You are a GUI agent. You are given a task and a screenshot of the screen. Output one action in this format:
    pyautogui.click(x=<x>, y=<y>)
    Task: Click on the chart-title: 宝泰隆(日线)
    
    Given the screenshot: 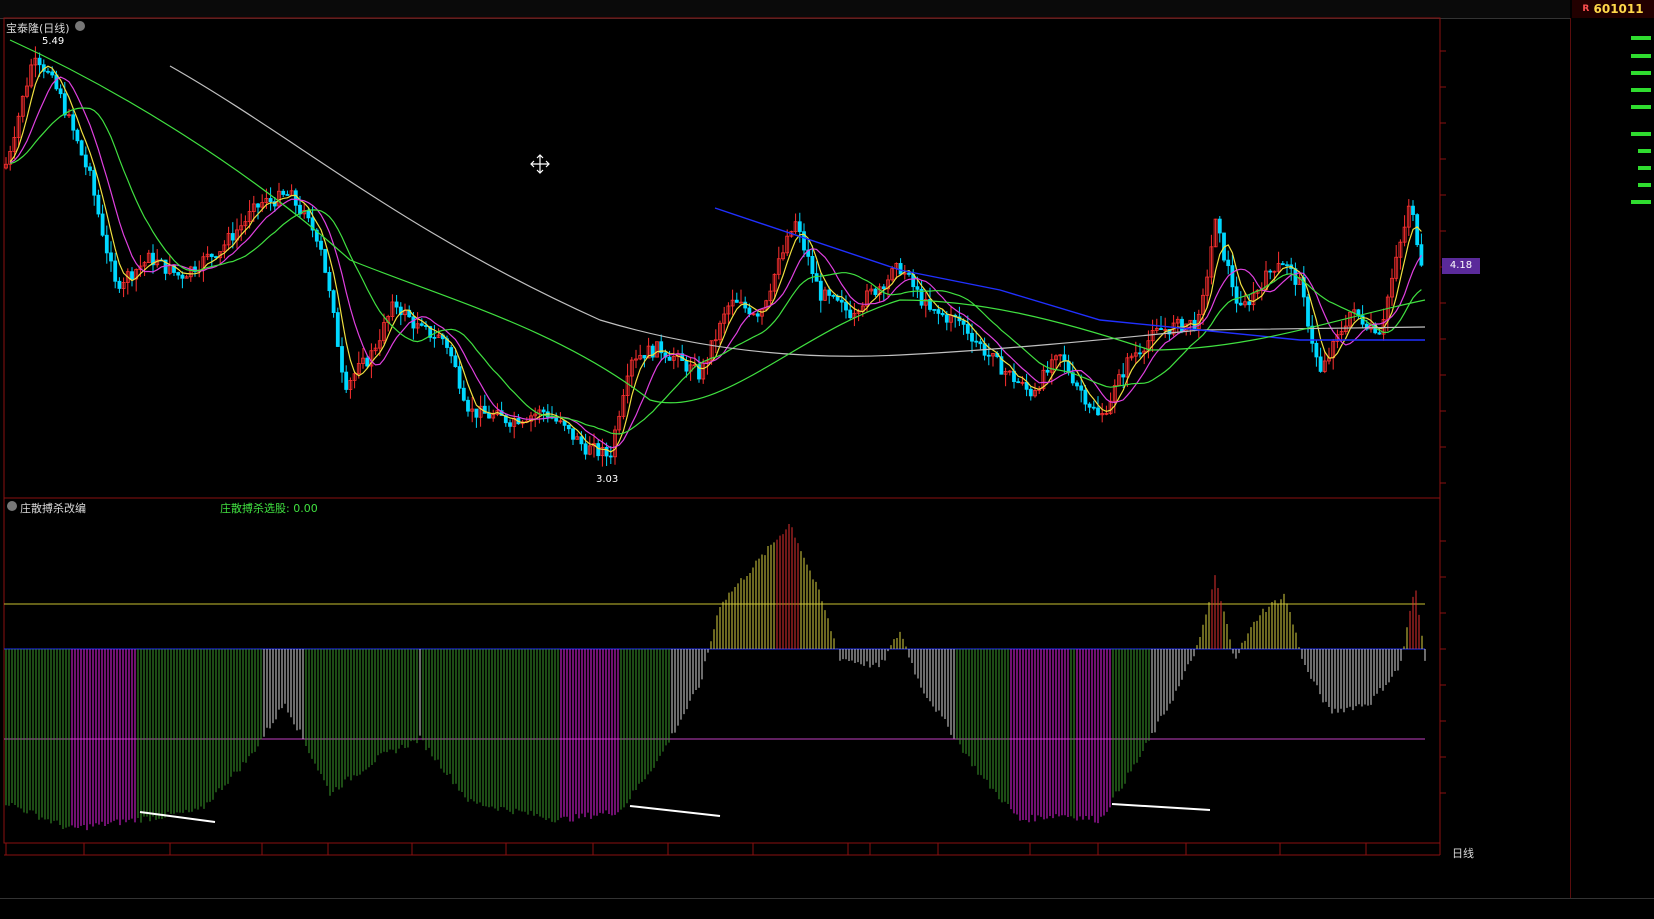 What is the action you would take?
    pyautogui.click(x=38, y=28)
    